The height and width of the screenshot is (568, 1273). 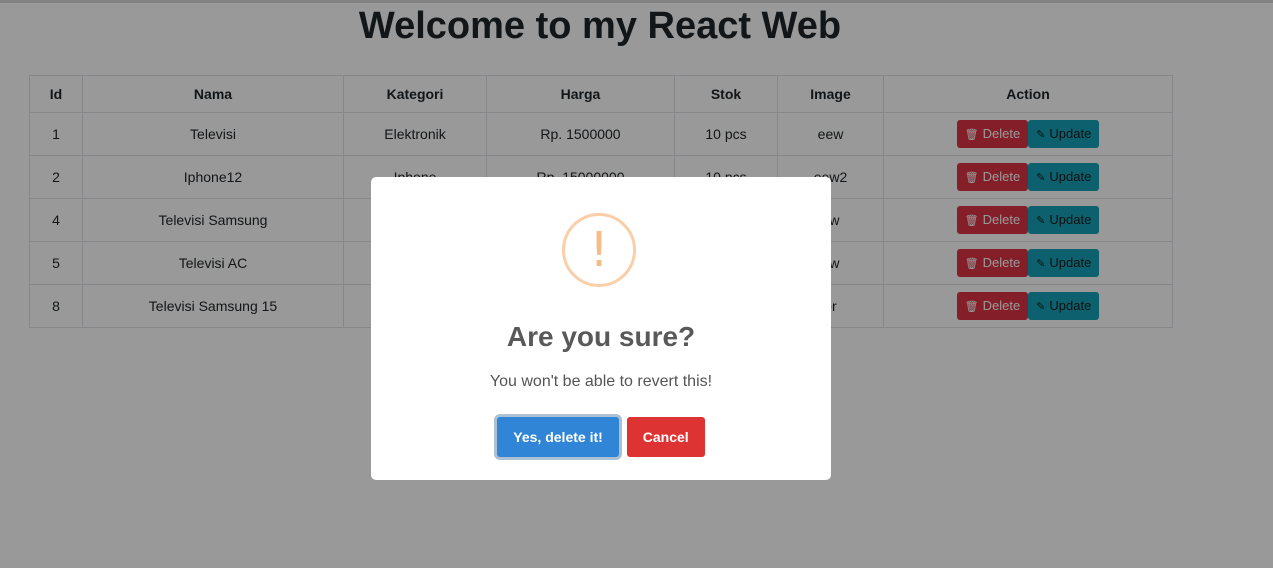 I want to click on confirm-delete-button: Yes, delete it!, so click(x=558, y=437).